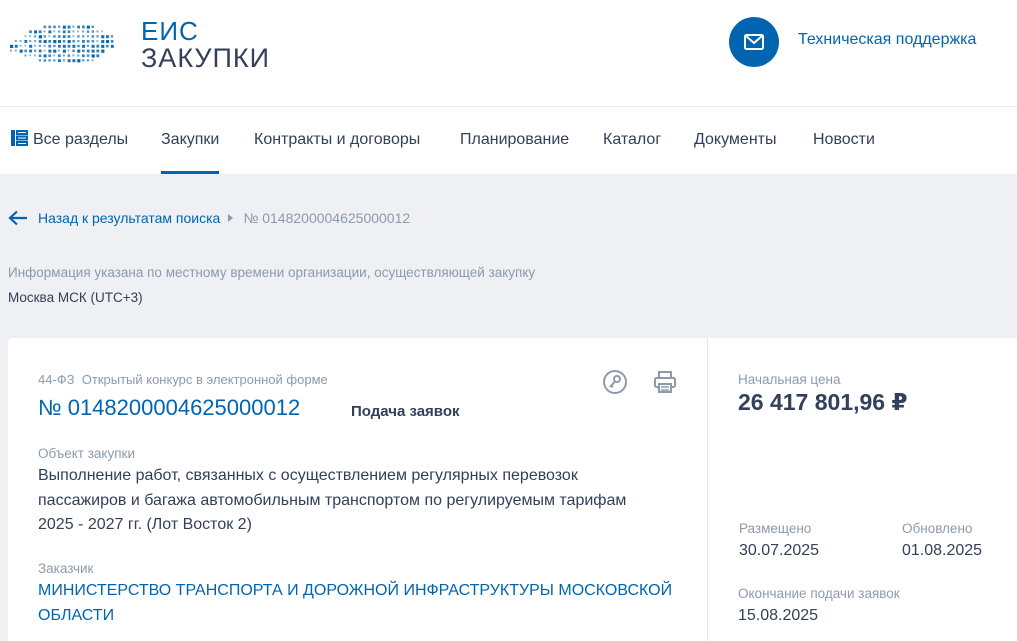  I want to click on eis-logo: ЕИС ЗАКУПКИ, so click(139, 46).